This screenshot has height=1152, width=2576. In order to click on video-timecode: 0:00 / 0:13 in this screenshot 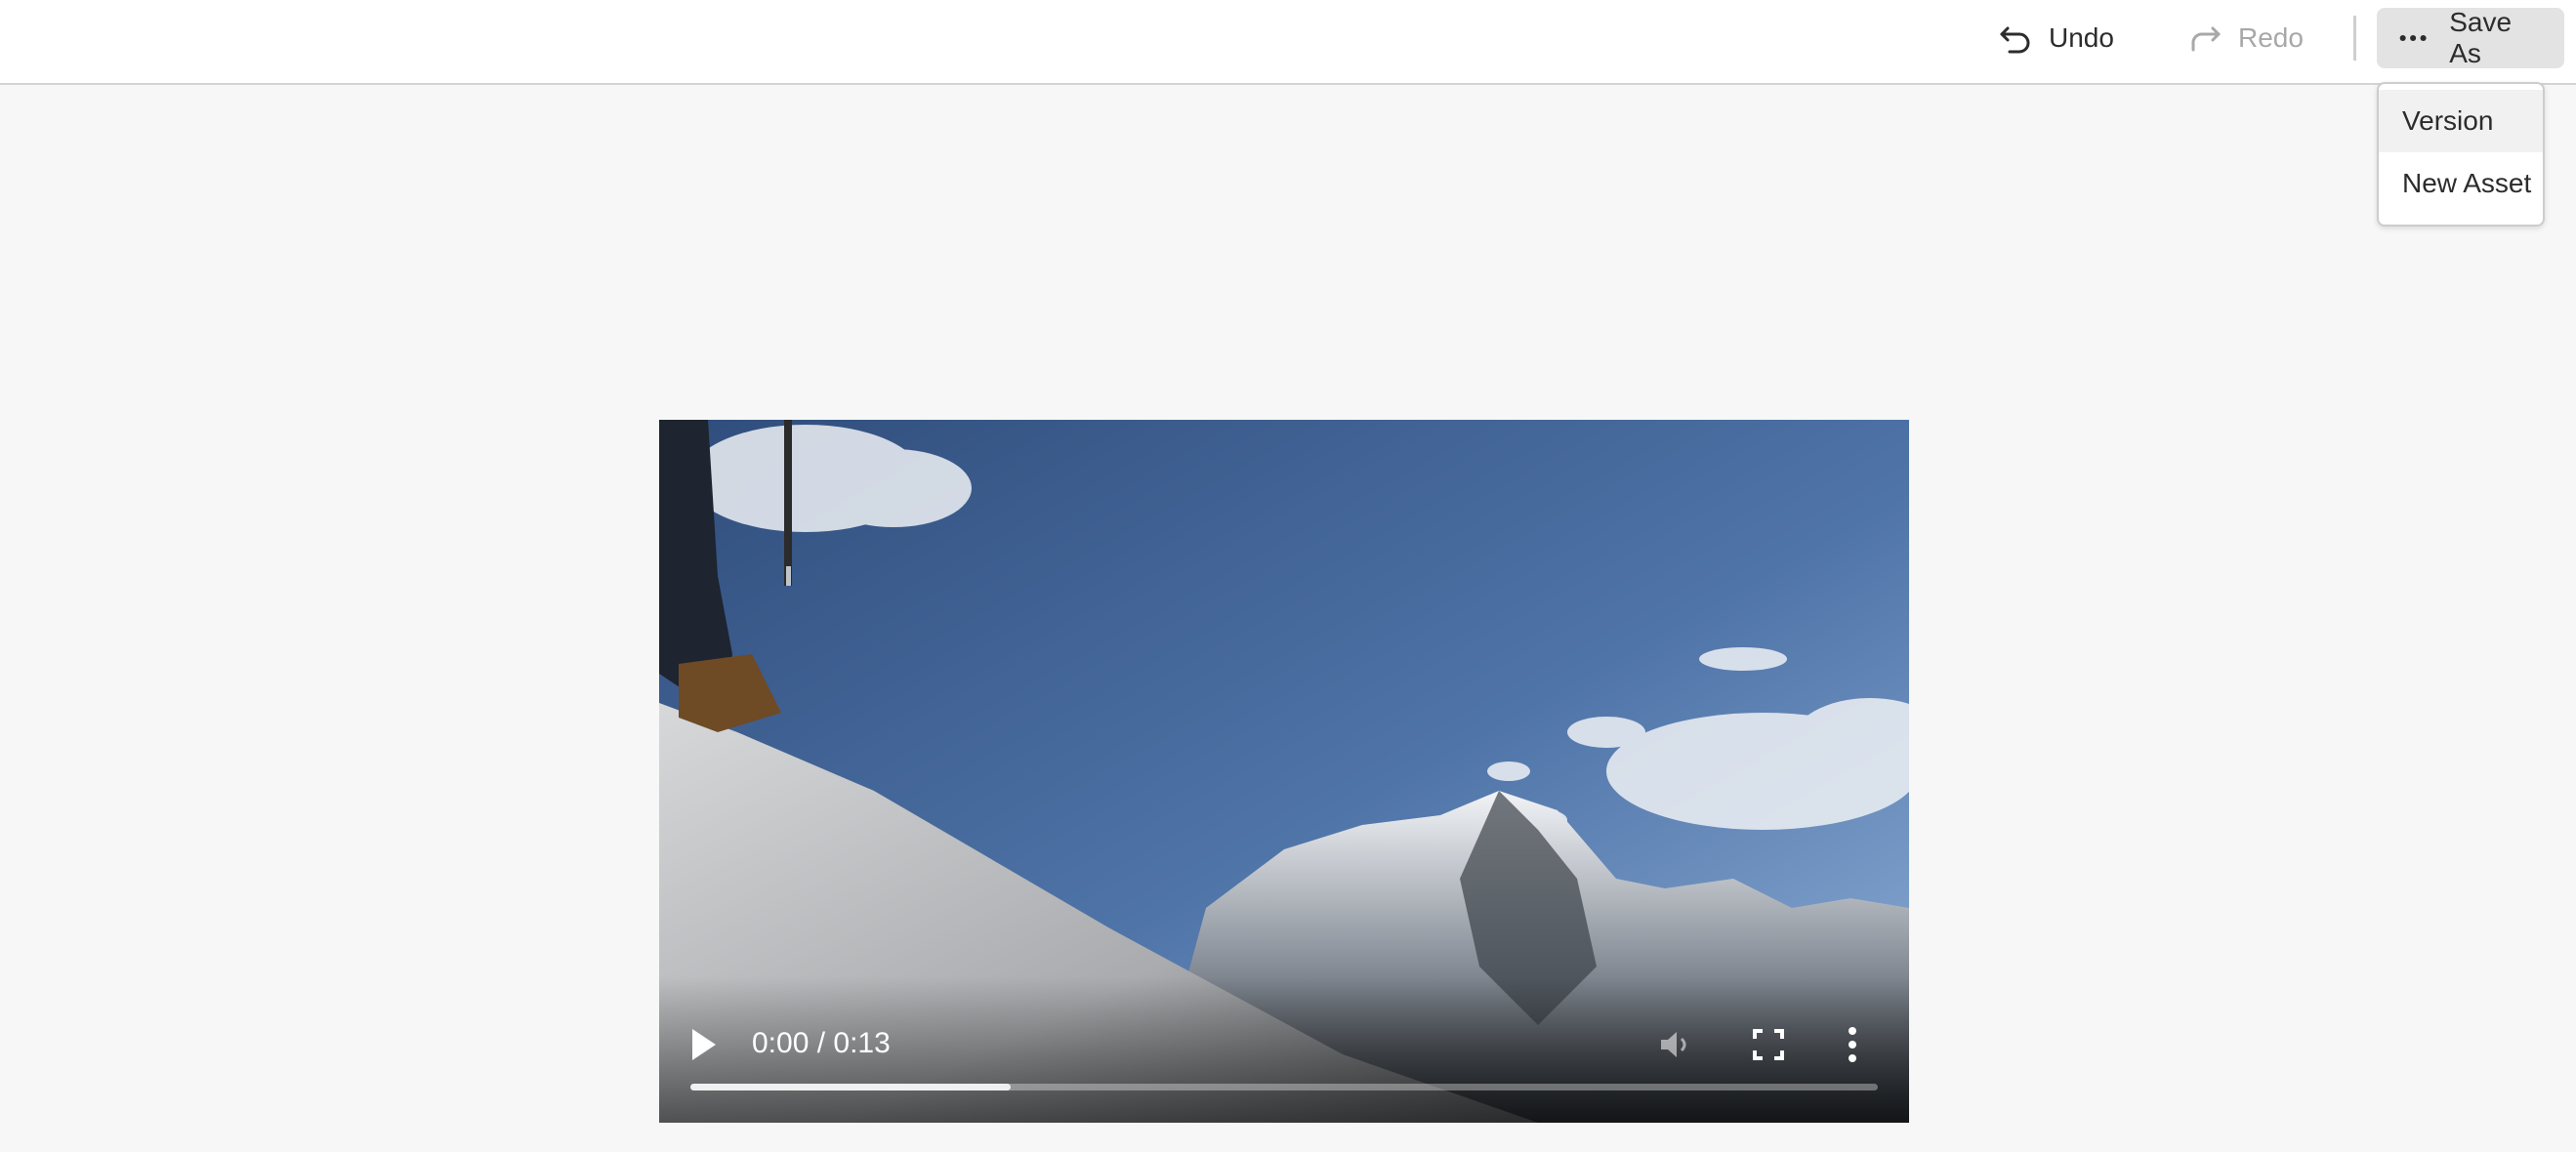, I will do `click(821, 1043)`.